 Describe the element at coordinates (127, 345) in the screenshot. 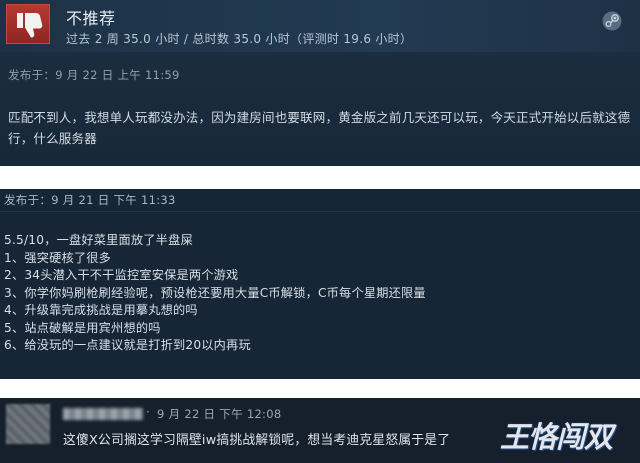

I see `review-line: 6、给没玩的一点建议就是打折到20以内再玩` at that location.